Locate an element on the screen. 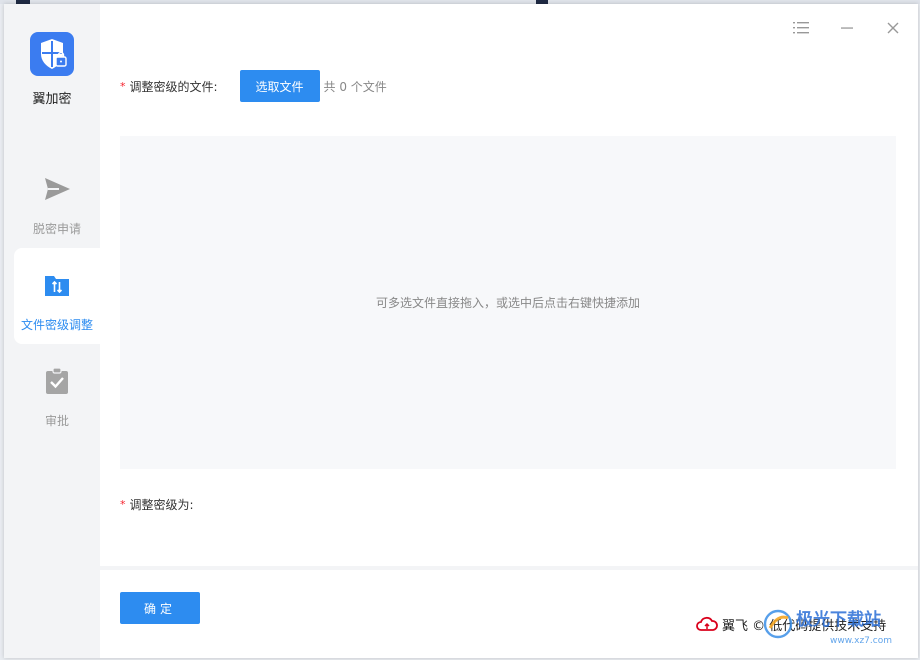 The height and width of the screenshot is (660, 920). dropzone-hint: 可多选文件直接拖入，或选中后点击右键快捷添加 is located at coordinates (507, 303).